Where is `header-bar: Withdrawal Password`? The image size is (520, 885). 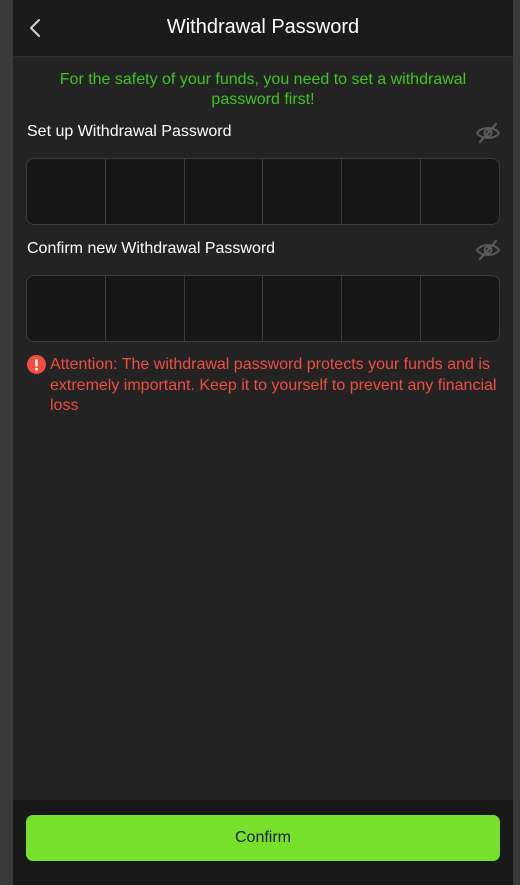 header-bar: Withdrawal Password is located at coordinates (263, 28).